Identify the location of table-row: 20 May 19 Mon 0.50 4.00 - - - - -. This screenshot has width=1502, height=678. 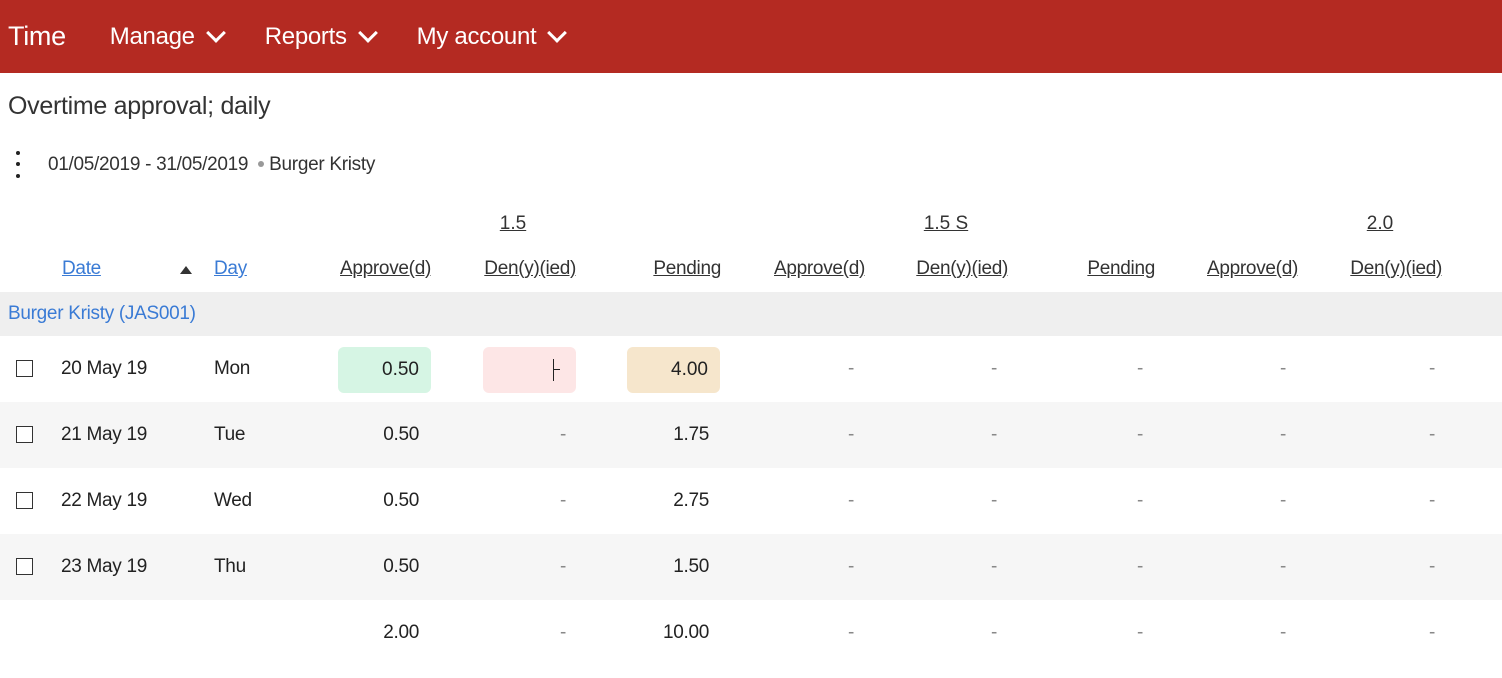
(751, 369).